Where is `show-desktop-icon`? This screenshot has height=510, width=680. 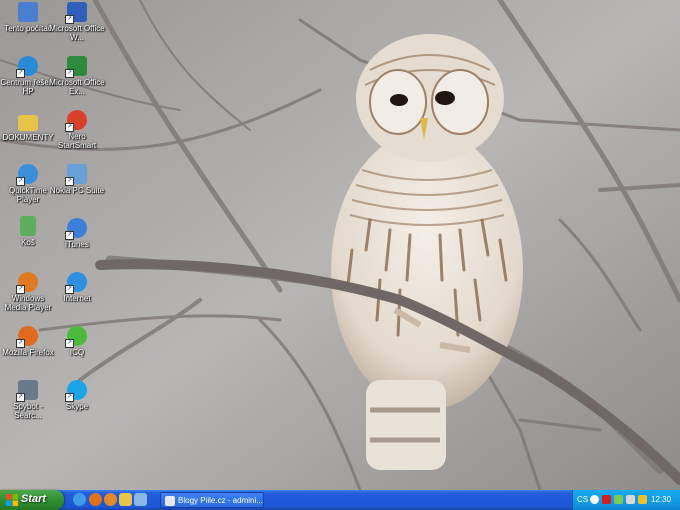 show-desktop-icon is located at coordinates (140, 499).